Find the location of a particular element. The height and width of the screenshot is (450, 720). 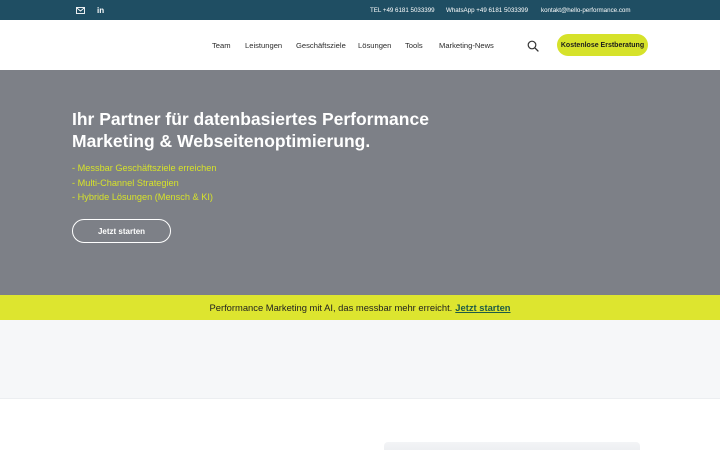

linkedin-icon: in is located at coordinates (100, 10).